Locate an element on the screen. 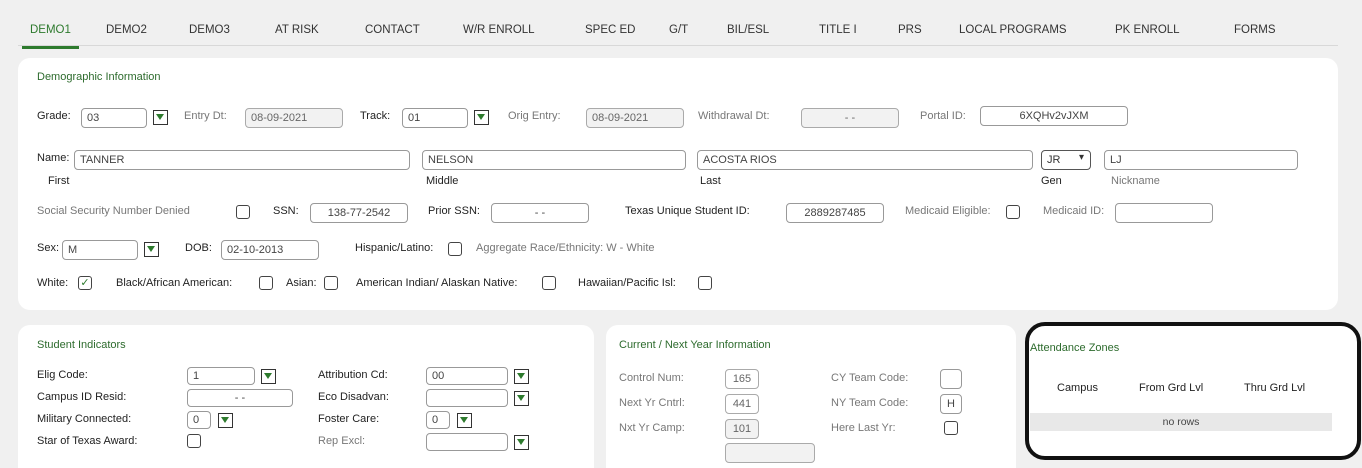  rep-excl-field is located at coordinates (467, 442).